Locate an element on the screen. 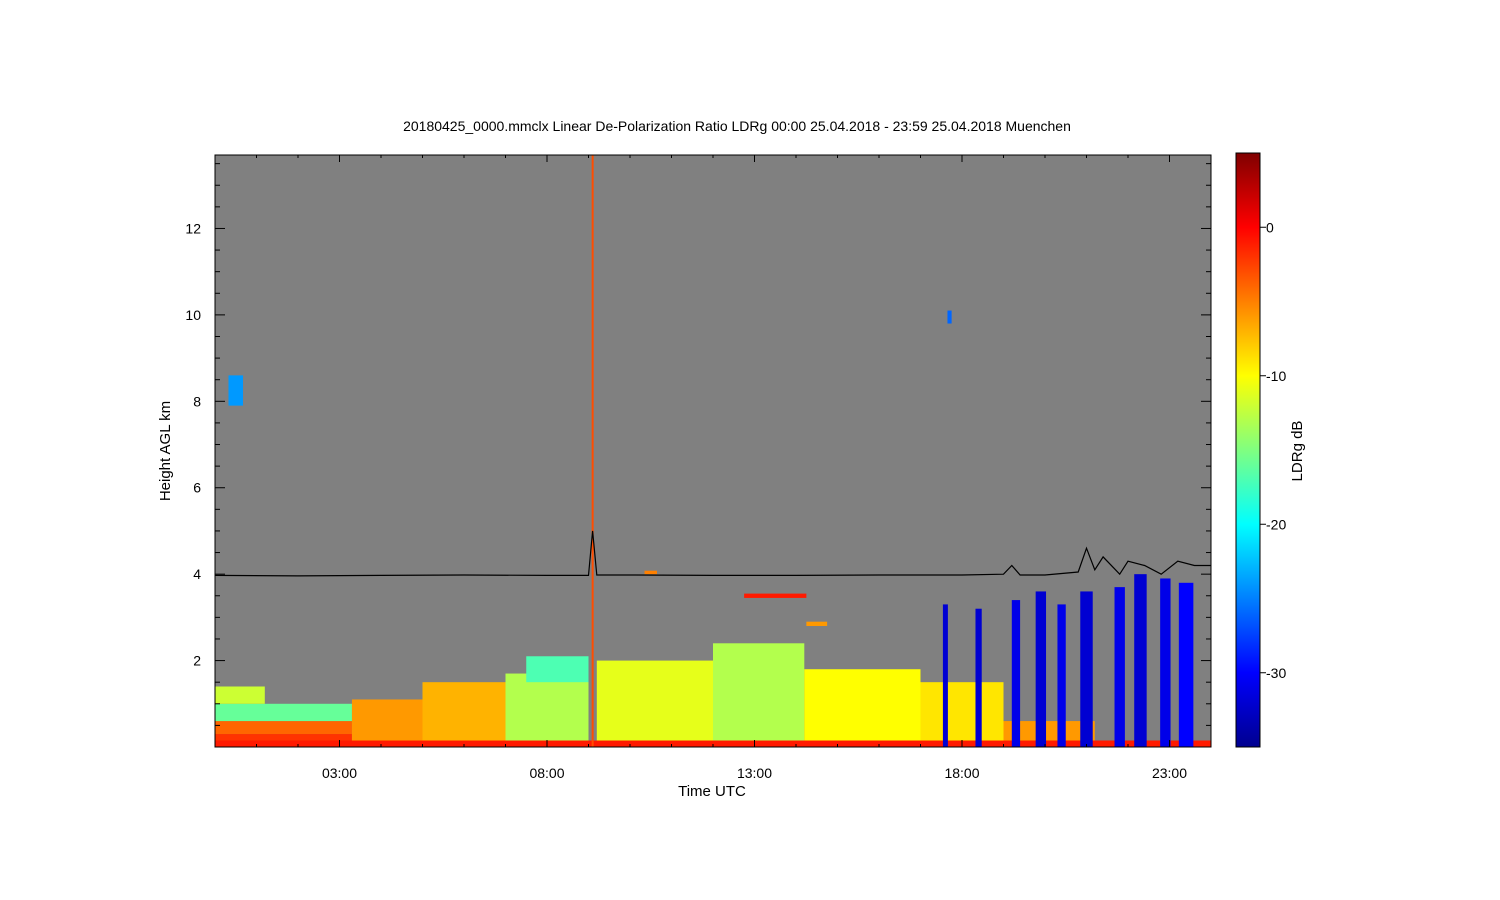  colorbar-tick-label: -30 is located at coordinates (1276, 673).